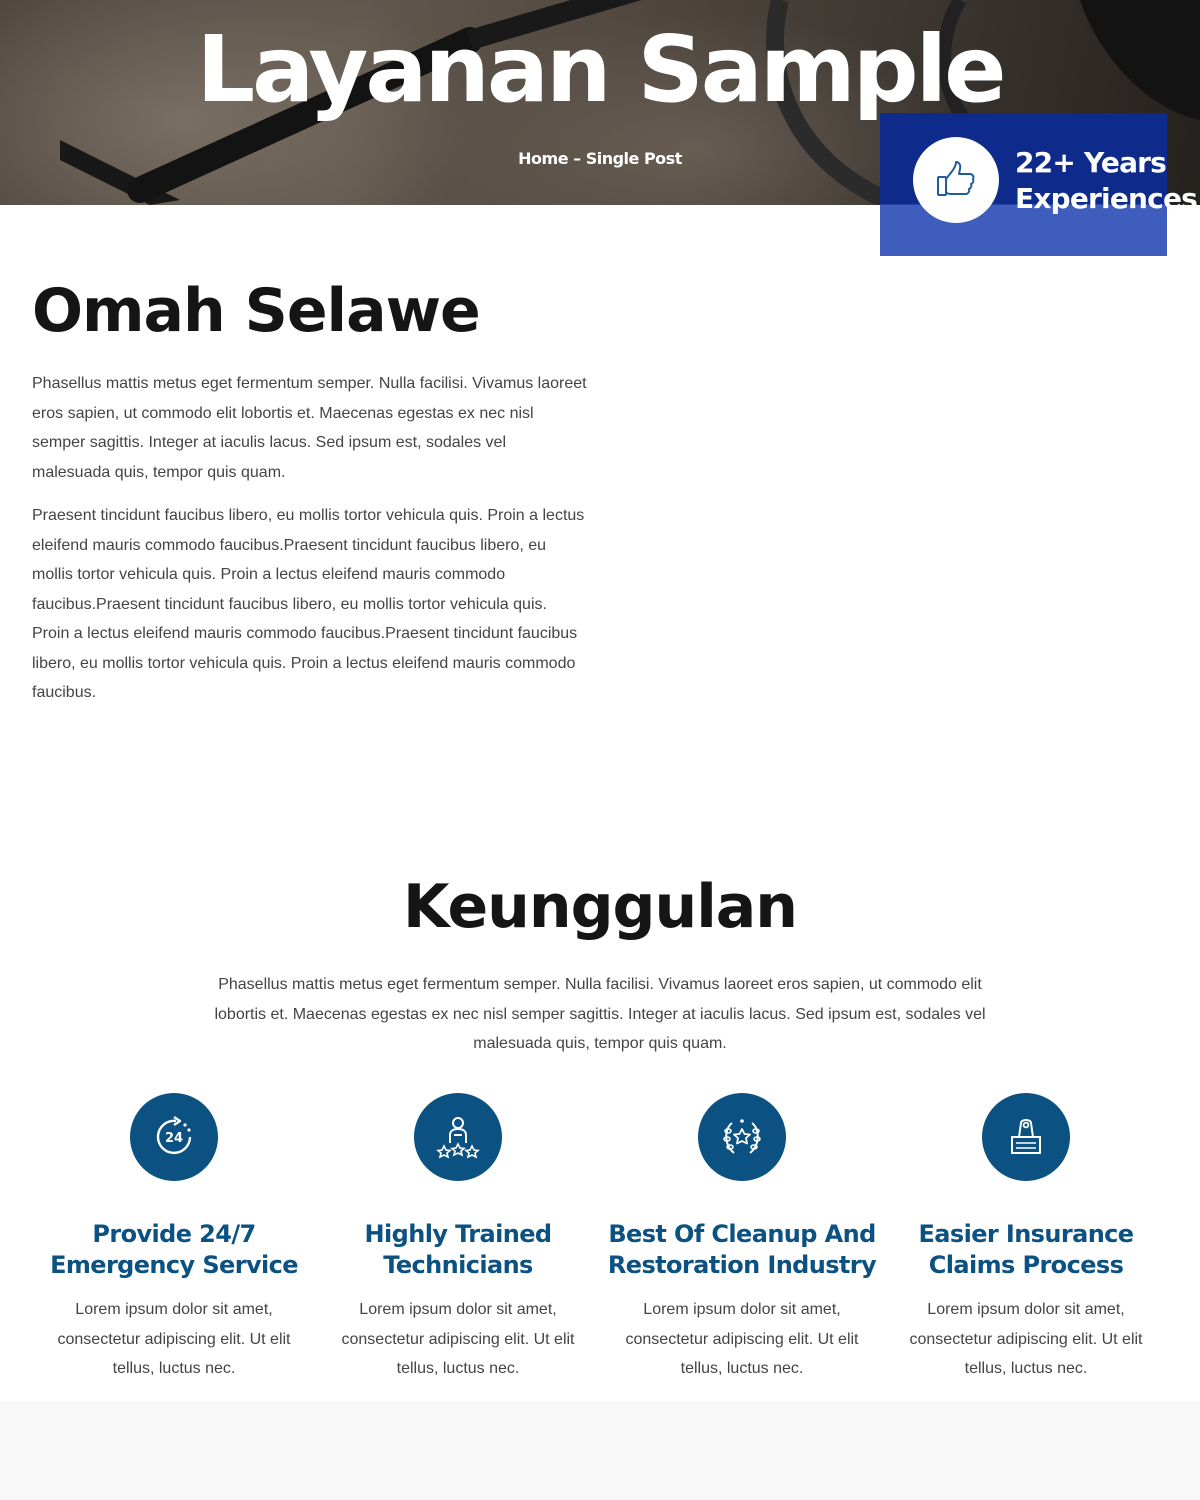  Describe the element at coordinates (256, 311) in the screenshot. I see `about-title: Omah Selawe` at that location.